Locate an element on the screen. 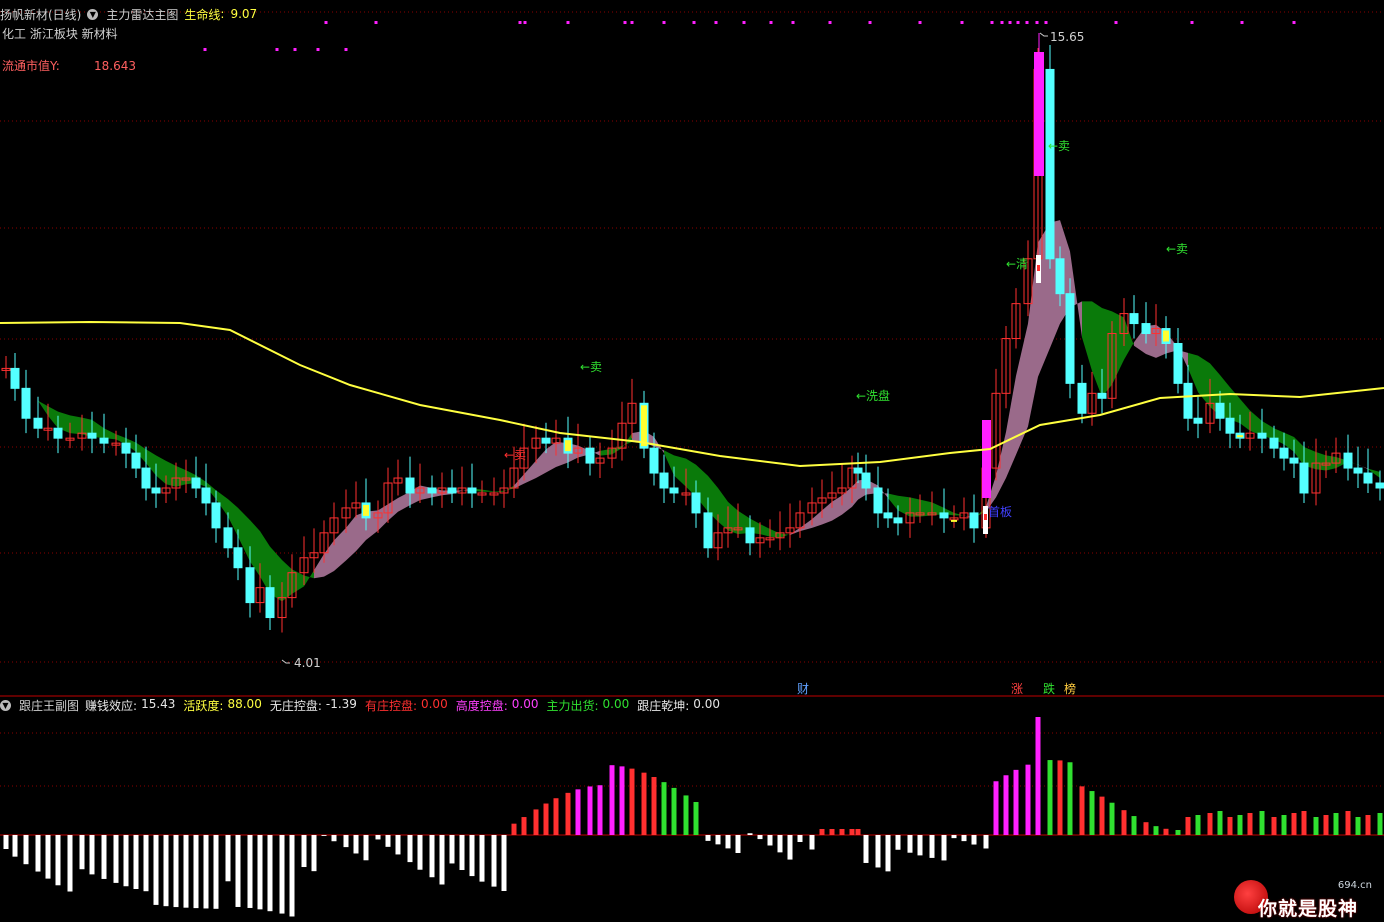 This screenshot has width=1384, height=922. indicator-name: 主力雷达主图 is located at coordinates (142, 14).